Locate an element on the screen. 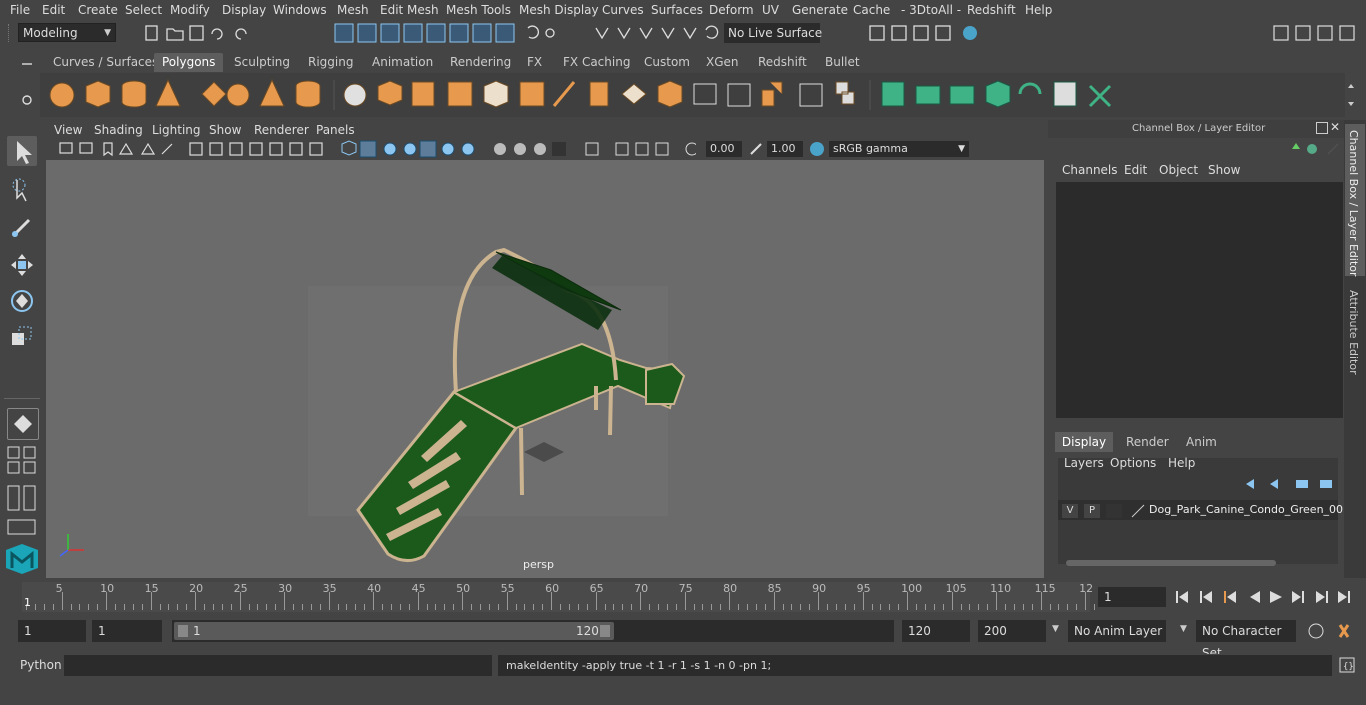 This screenshot has height=705, width=1366. range-start-grip is located at coordinates (183, 631).